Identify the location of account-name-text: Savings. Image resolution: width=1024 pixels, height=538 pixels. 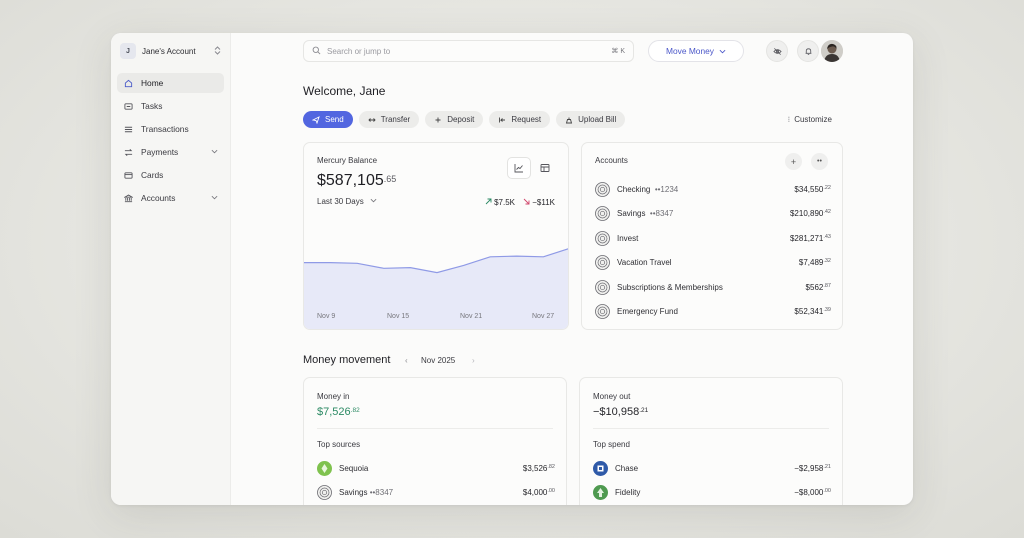
(631, 213).